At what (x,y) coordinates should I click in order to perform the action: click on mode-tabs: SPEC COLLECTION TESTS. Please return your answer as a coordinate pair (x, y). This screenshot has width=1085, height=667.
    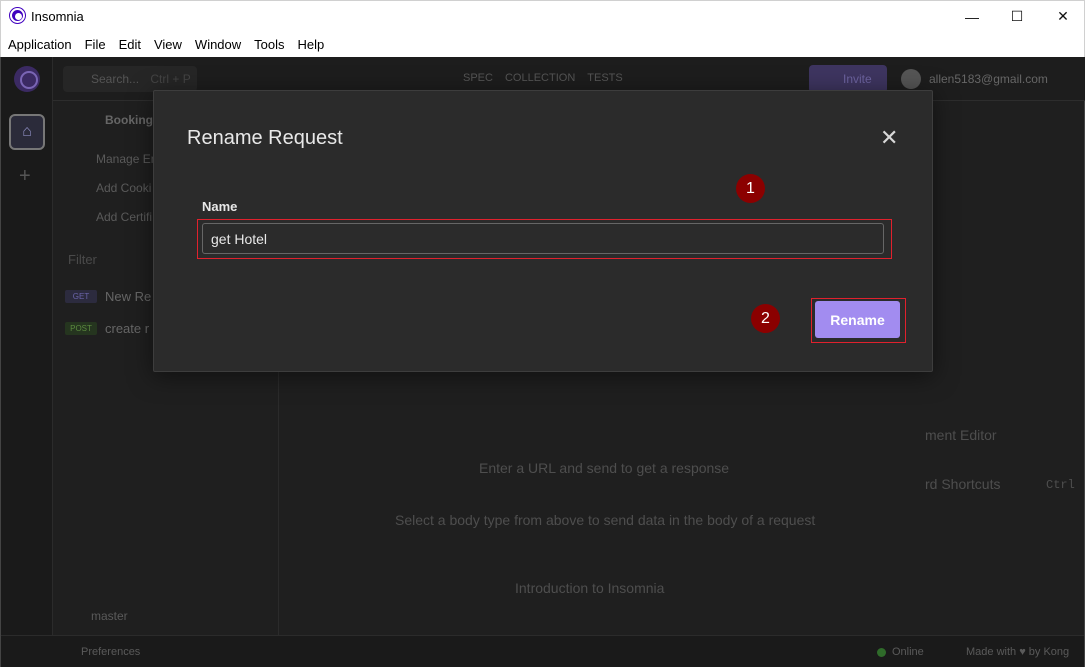
    Looking at the image, I should click on (543, 78).